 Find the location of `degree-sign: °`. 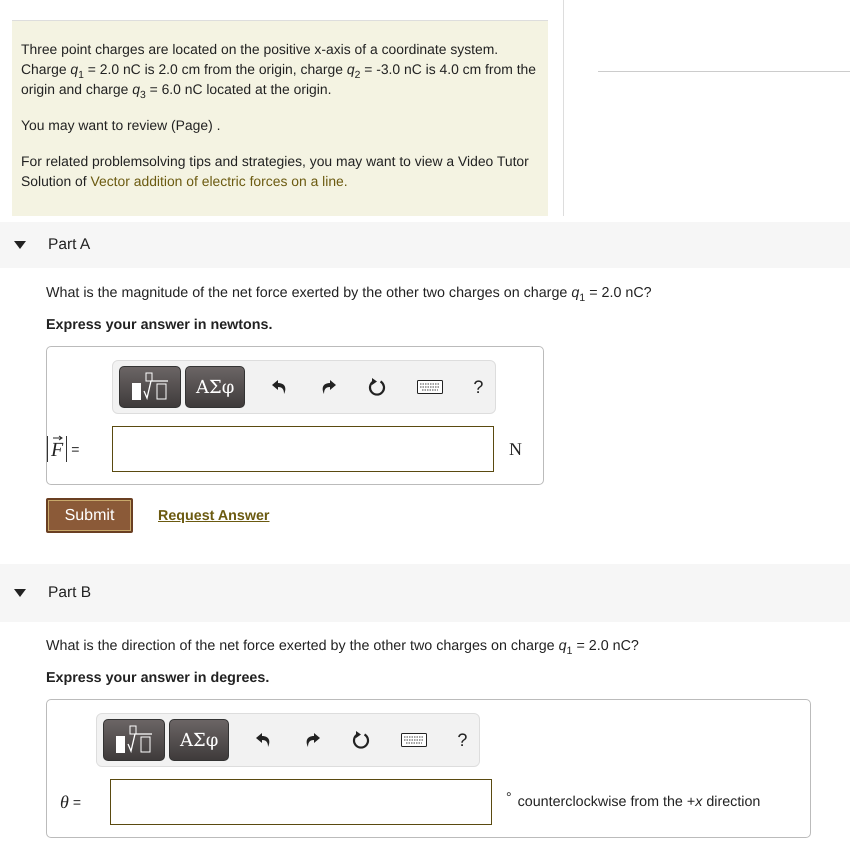

degree-sign: ° is located at coordinates (509, 797).